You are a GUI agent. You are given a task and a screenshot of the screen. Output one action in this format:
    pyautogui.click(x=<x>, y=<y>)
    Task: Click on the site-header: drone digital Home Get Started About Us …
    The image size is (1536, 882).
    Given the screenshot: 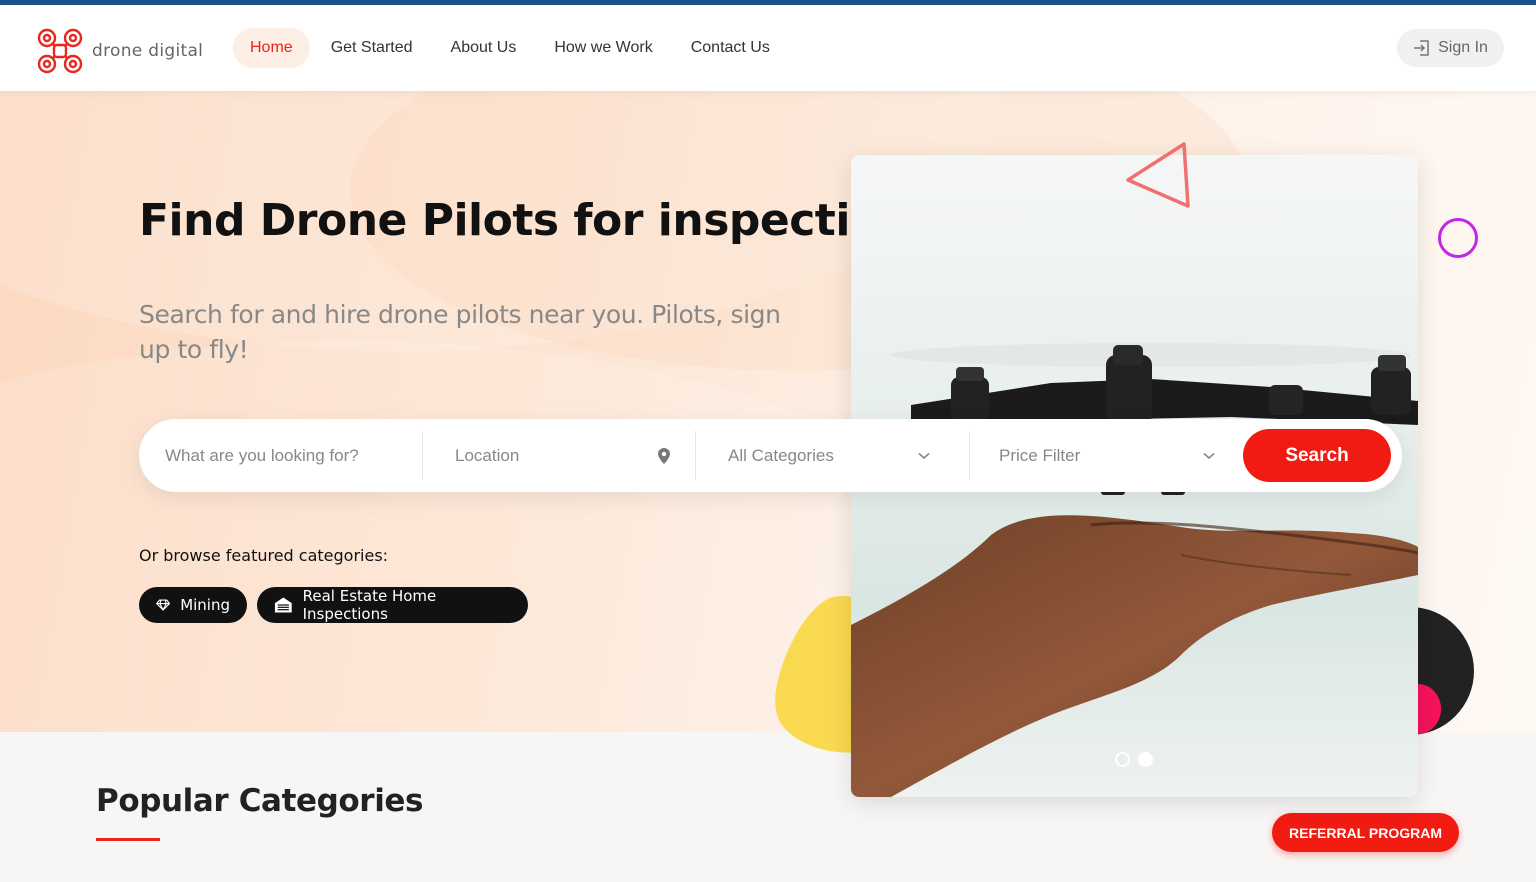 What is the action you would take?
    pyautogui.click(x=768, y=48)
    